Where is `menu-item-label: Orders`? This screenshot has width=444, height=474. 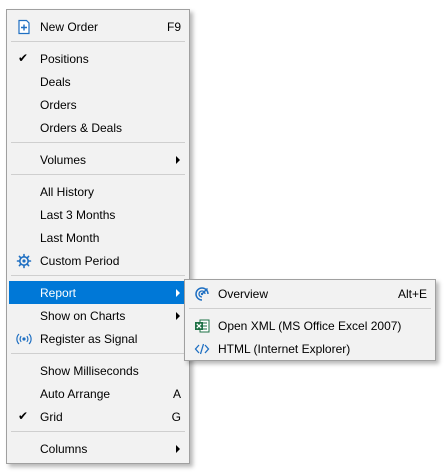 menu-item-label: Orders is located at coordinates (58, 105).